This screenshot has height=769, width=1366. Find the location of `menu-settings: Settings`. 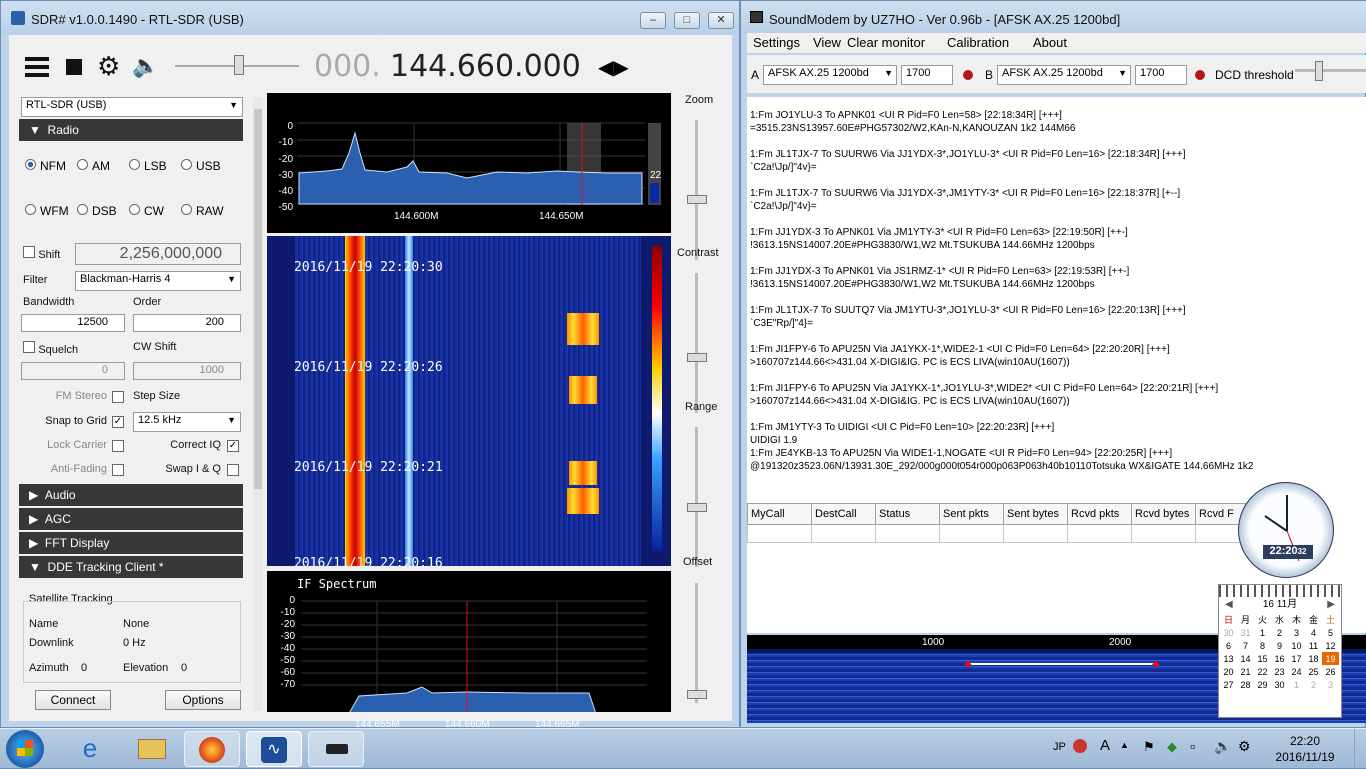

menu-settings: Settings is located at coordinates (776, 42).